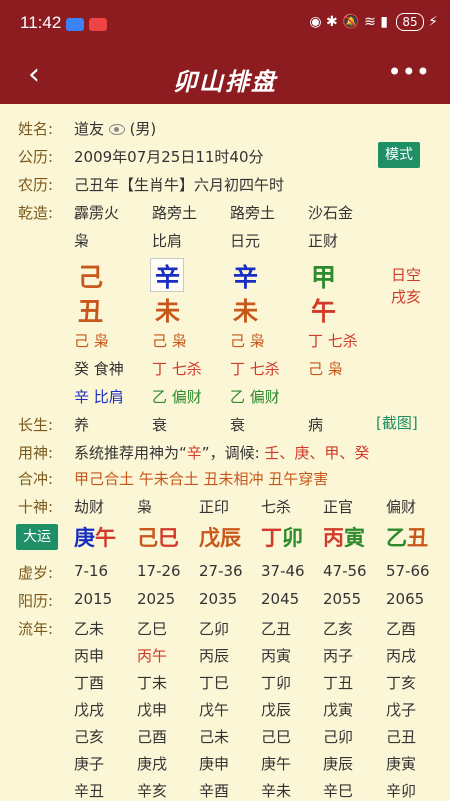  Describe the element at coordinates (315, 22) in the screenshot. I see `eye-icon: ◉` at that location.